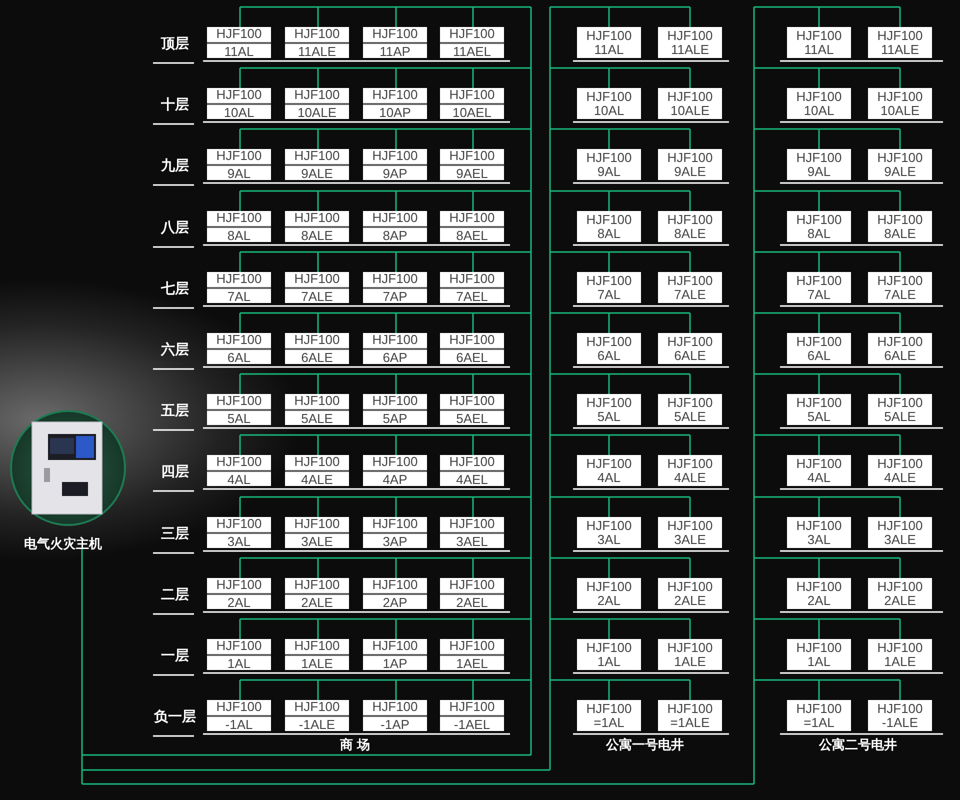  I want to click on device-tag: HJF100 5AP, so click(395, 409).